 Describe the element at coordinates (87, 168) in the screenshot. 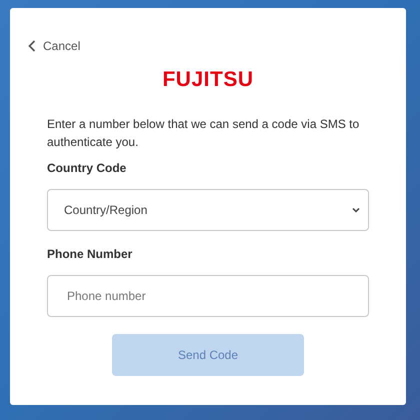

I see `field-label: Country Code` at that location.